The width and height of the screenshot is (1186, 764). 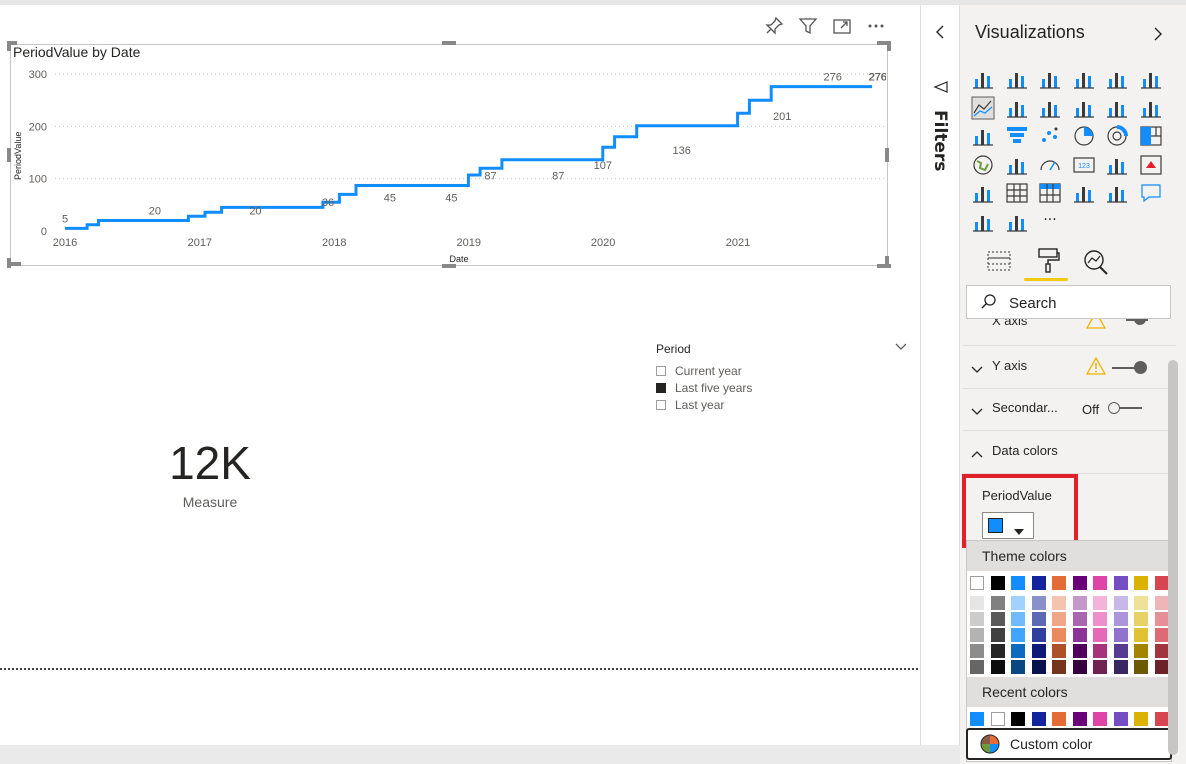 What do you see at coordinates (808, 28) in the screenshot?
I see `filter-icon` at bounding box center [808, 28].